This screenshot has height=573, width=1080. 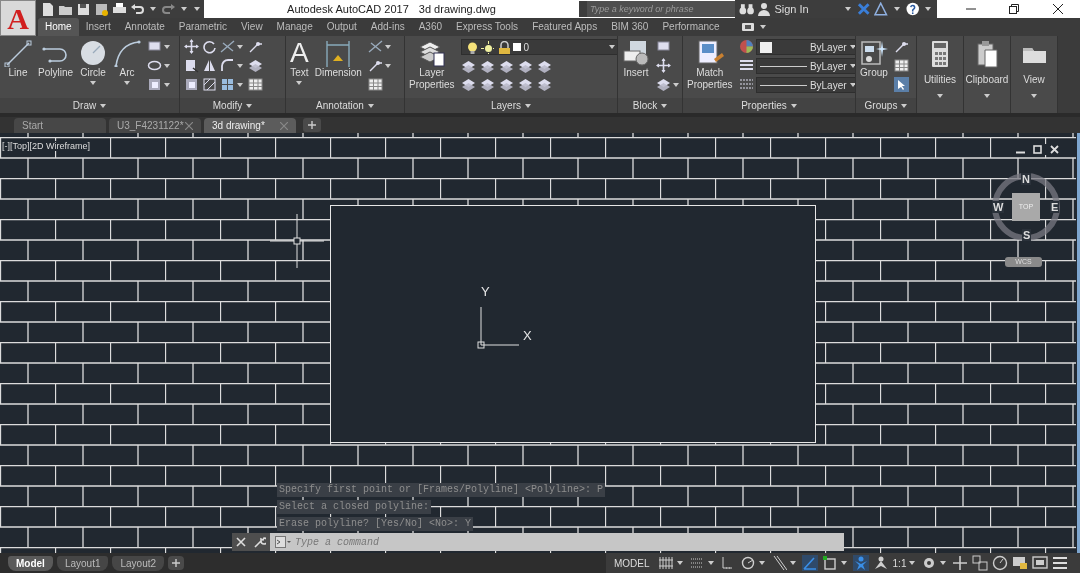 I want to click on speedometer-icon, so click(x=1000, y=563).